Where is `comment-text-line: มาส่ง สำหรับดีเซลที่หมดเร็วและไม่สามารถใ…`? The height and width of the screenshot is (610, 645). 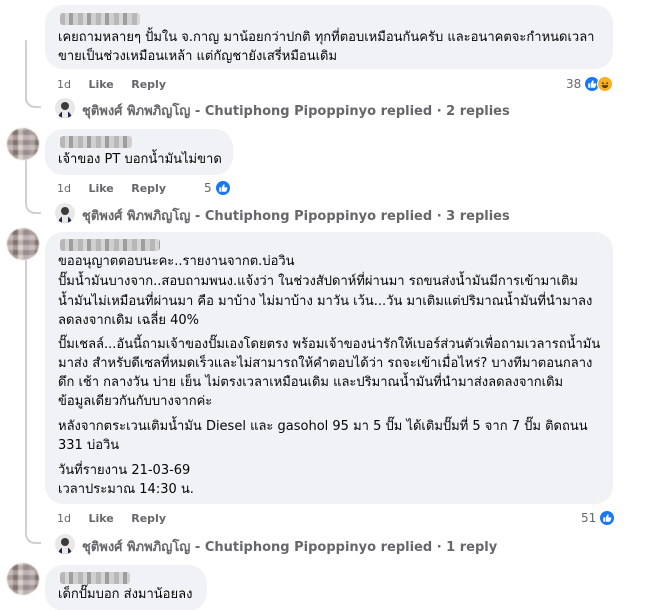
comment-text-line: มาส่ง สำหรับดีเซลที่หมดเร็วและไม่สามารถใ… is located at coordinates (325, 363).